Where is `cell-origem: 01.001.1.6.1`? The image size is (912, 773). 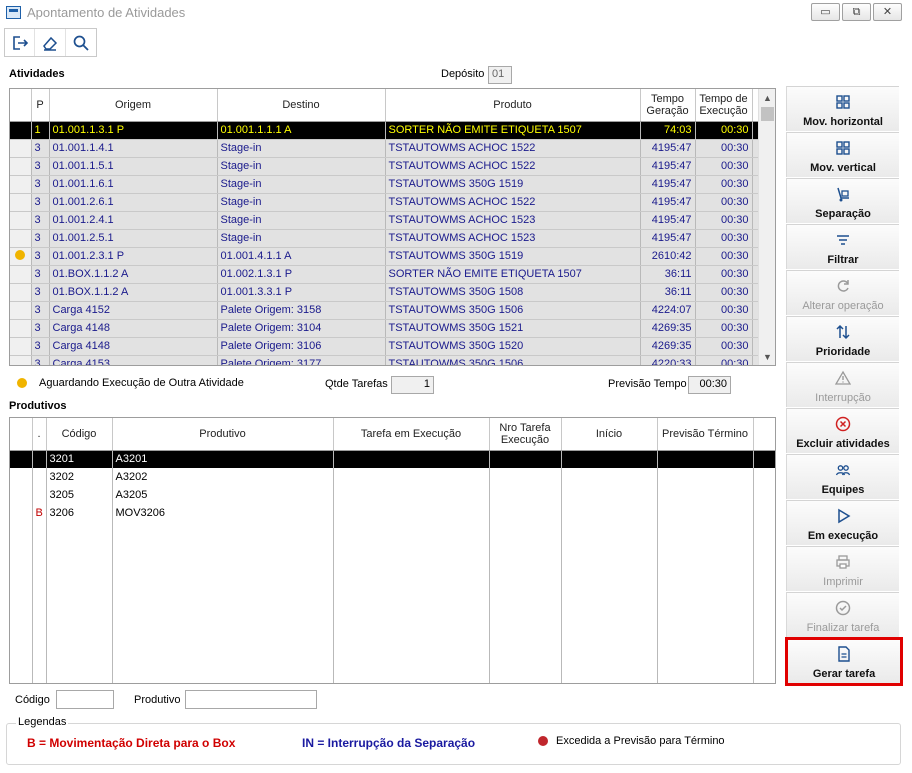
cell-origem: 01.001.1.6.1 is located at coordinates (133, 184).